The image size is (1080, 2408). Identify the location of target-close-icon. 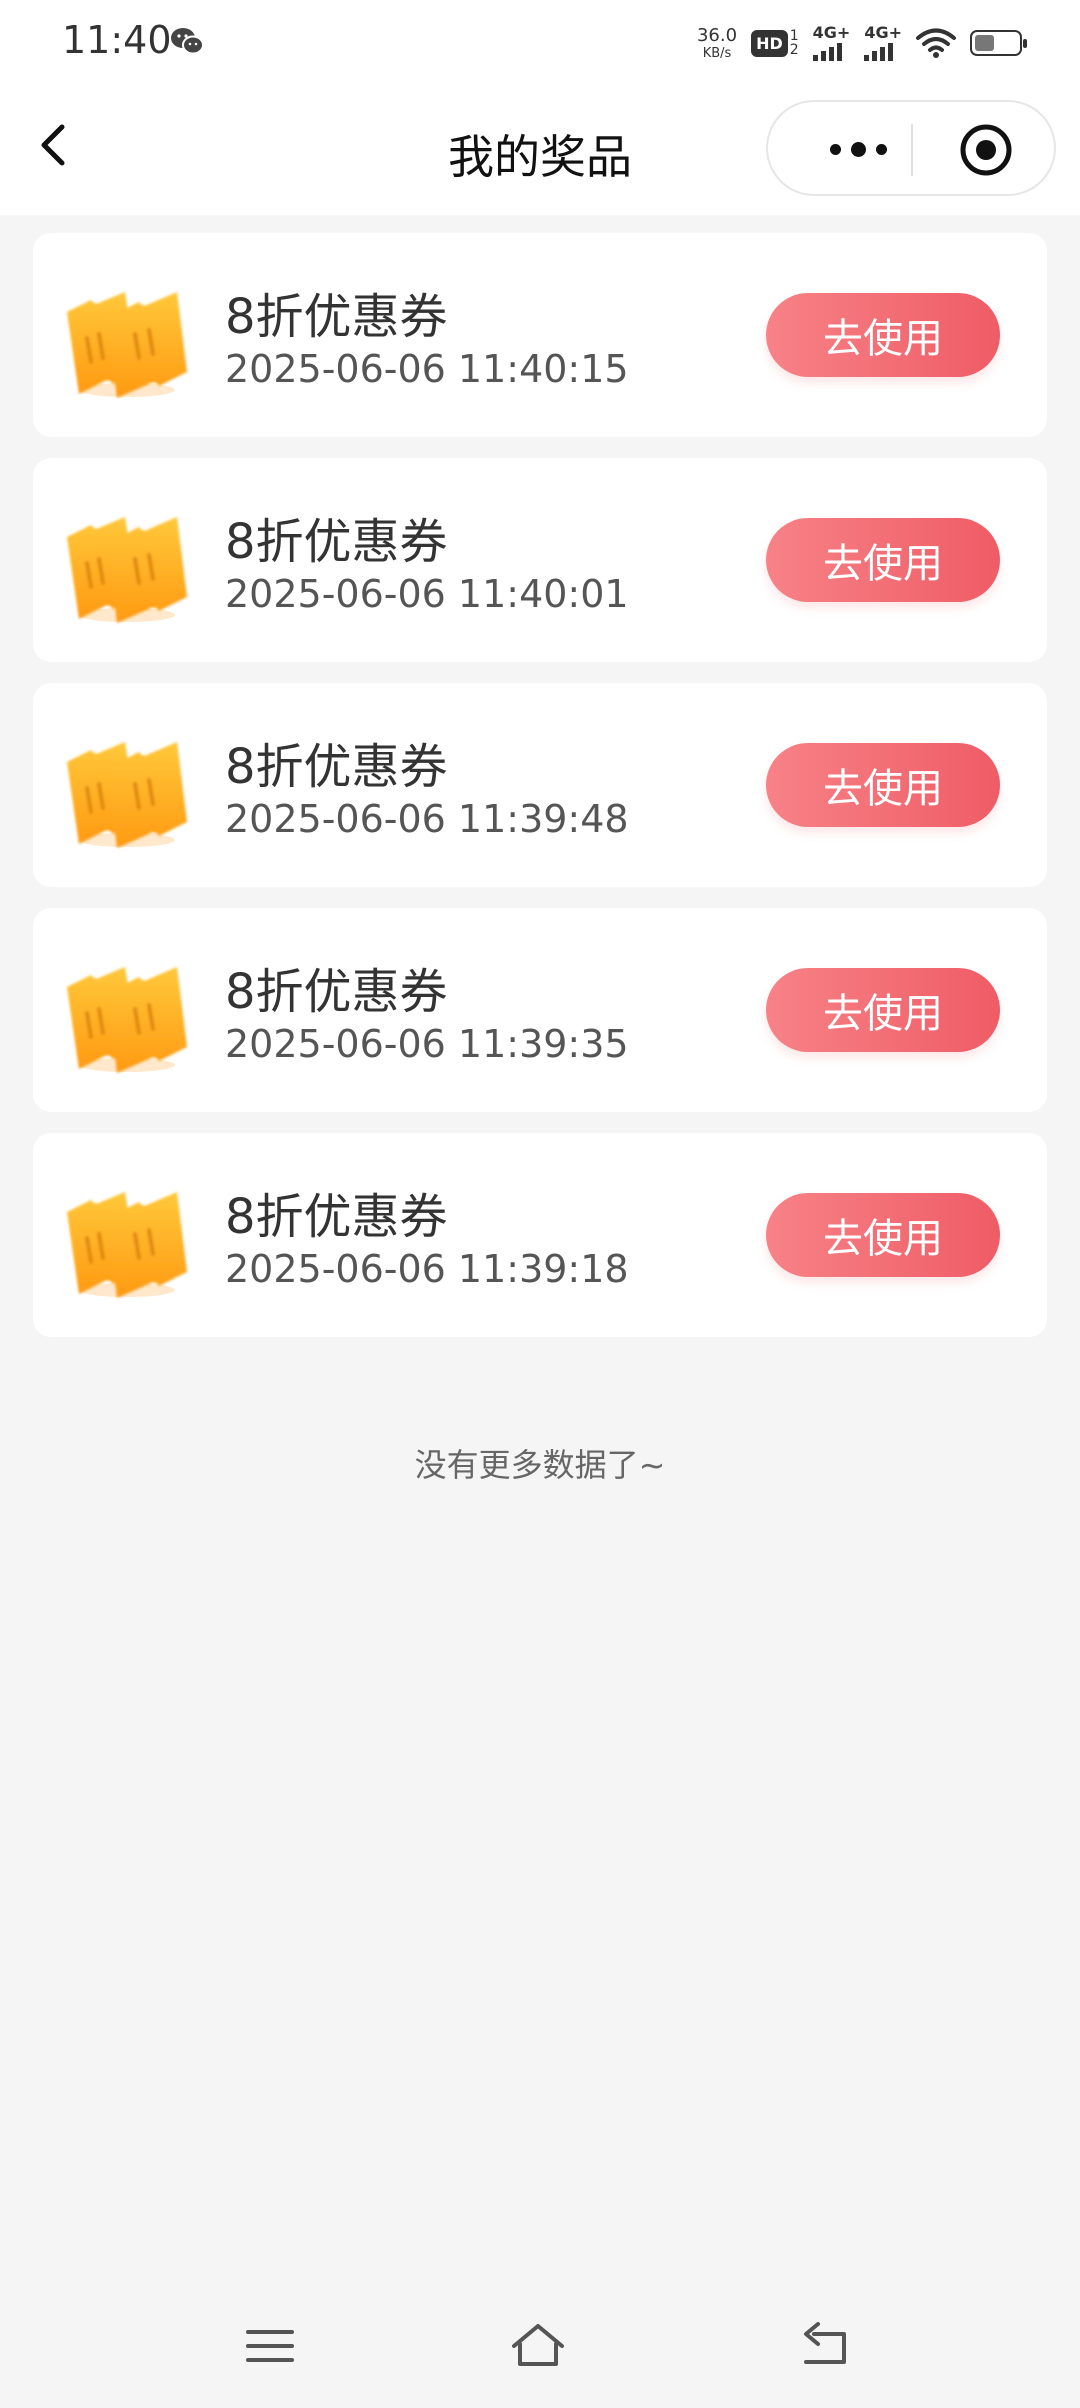
(986, 150).